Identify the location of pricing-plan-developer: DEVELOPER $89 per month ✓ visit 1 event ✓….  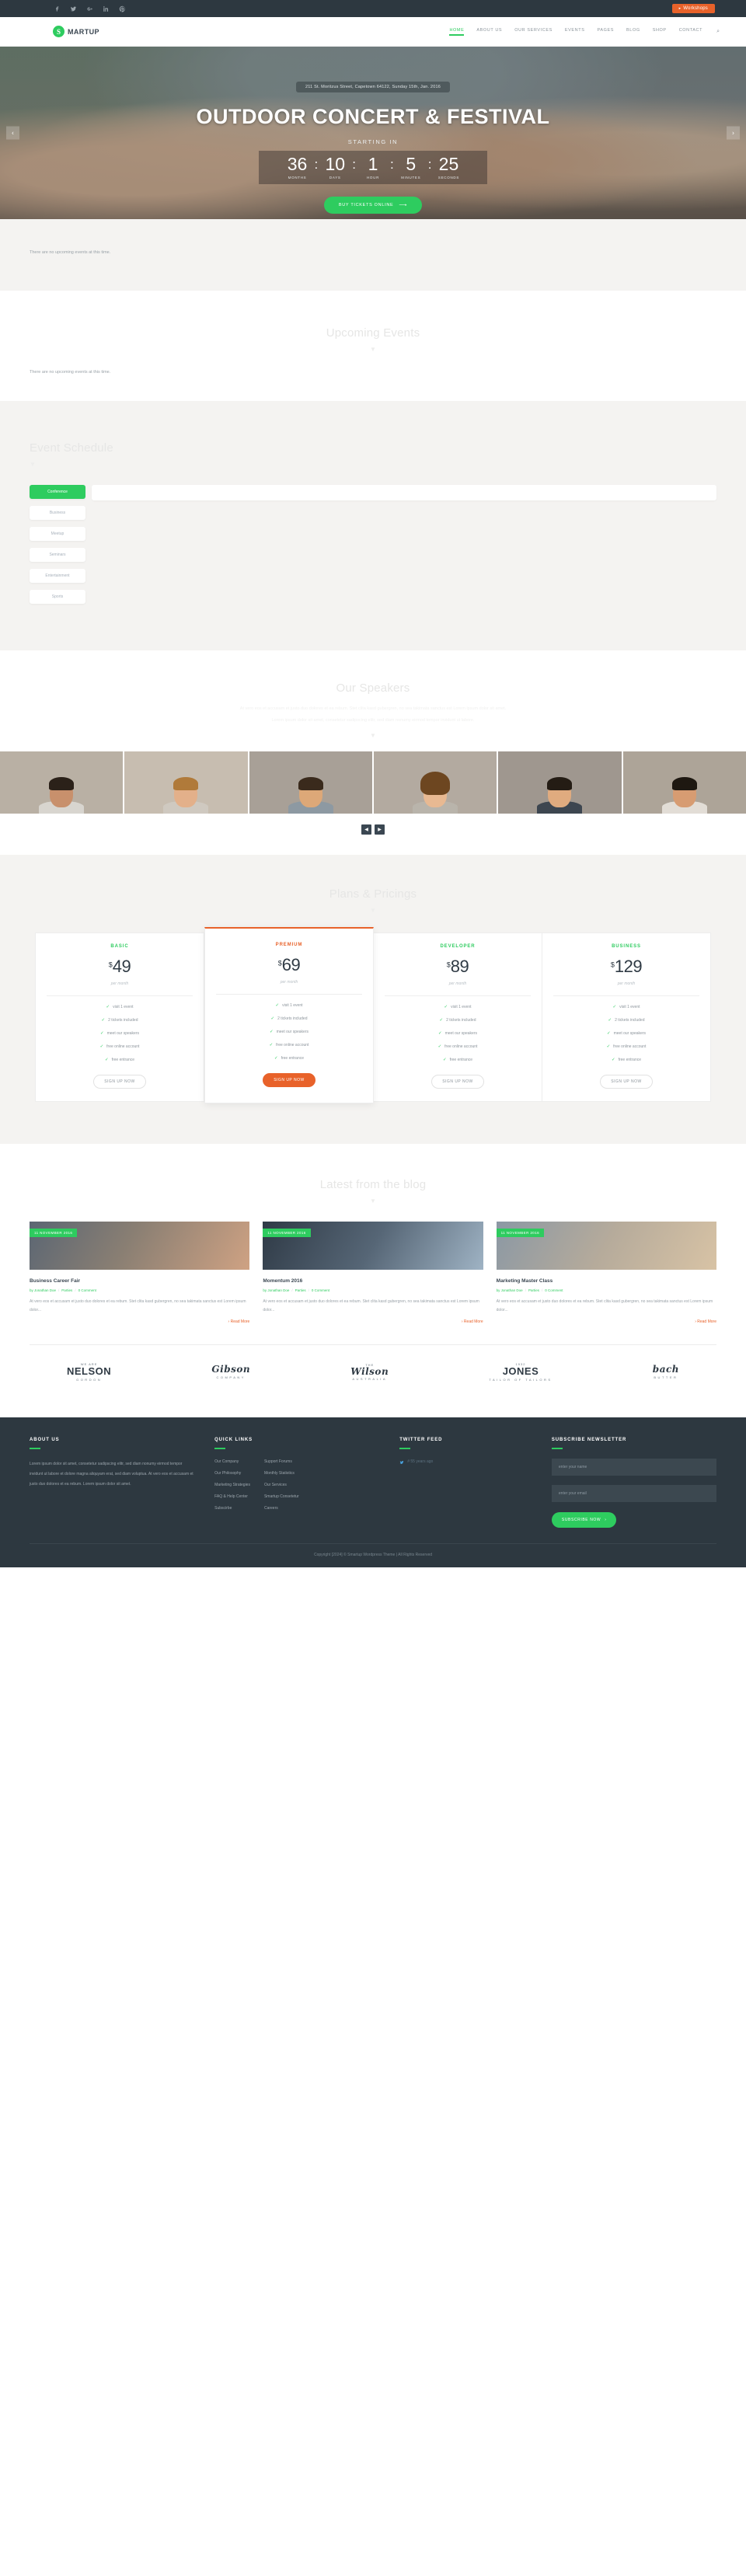
(458, 1017).